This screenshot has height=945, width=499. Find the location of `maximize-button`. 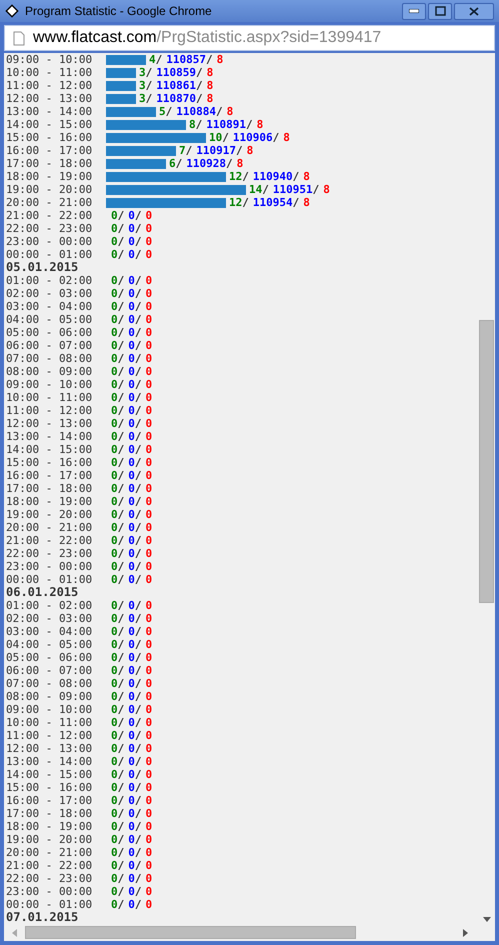

maximize-button is located at coordinates (440, 11).